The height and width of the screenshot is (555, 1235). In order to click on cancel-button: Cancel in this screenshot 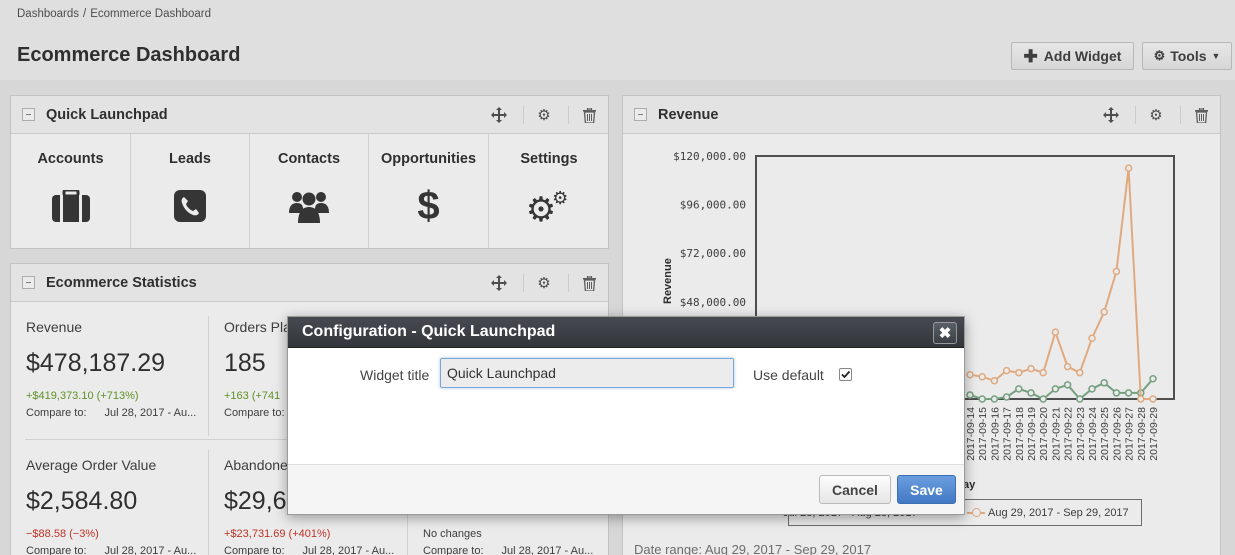, I will do `click(855, 489)`.